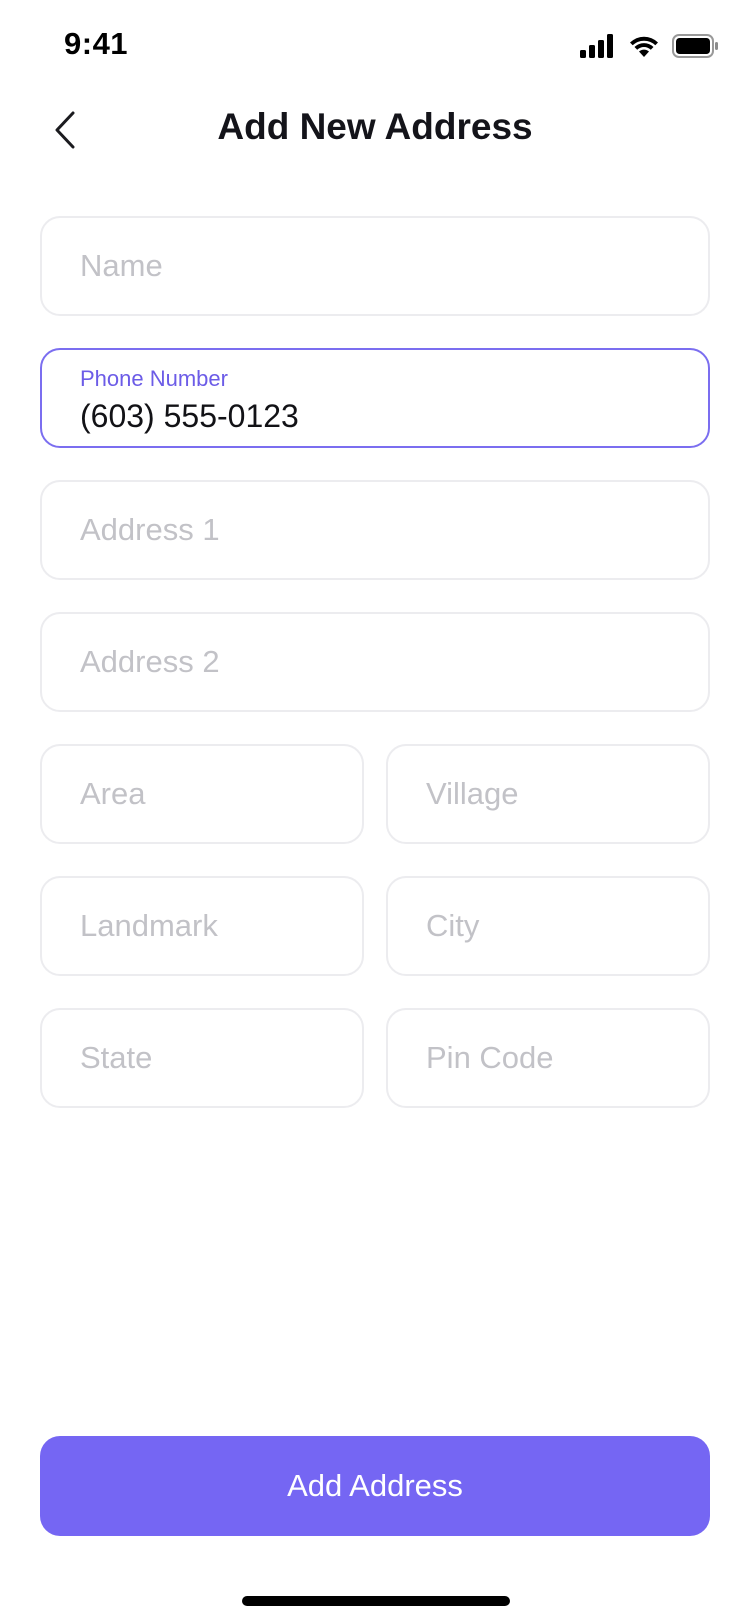 This screenshot has height=1624, width=750. Describe the element at coordinates (695, 48) in the screenshot. I see `battery-icon` at that location.